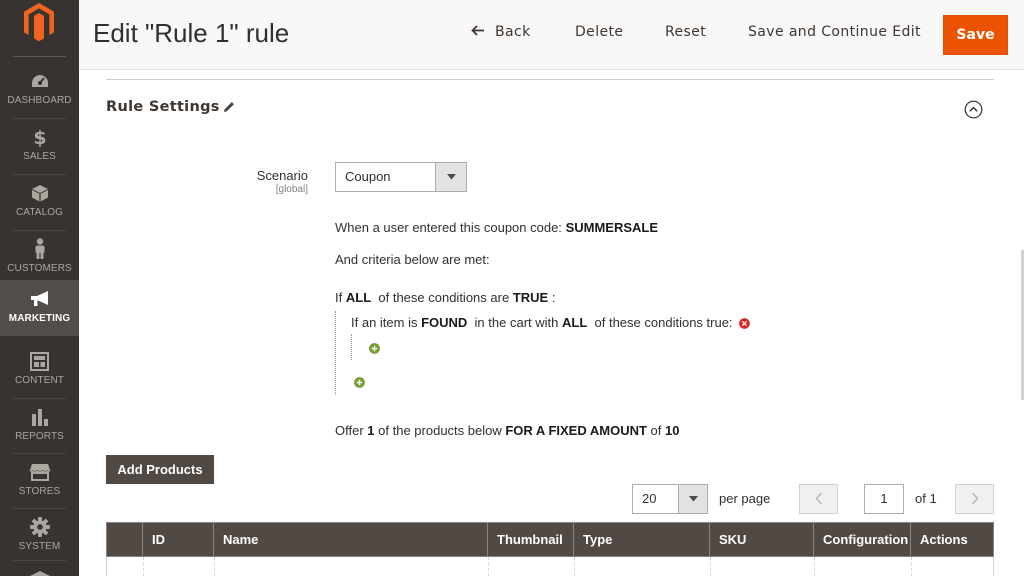 The image size is (1024, 576). I want to click on per-page-value: 20, so click(649, 498).